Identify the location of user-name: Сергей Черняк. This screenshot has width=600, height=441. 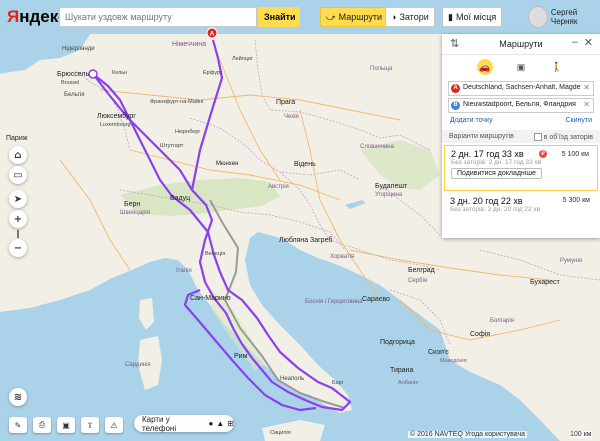
(564, 17).